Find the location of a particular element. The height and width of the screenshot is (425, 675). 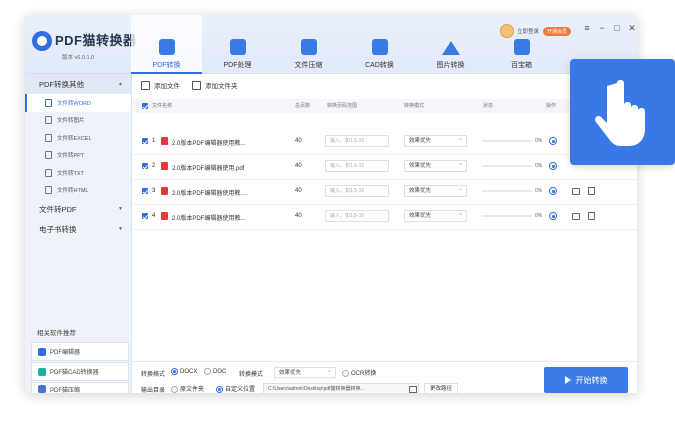

row-number: 1 is located at coordinates (154, 141).